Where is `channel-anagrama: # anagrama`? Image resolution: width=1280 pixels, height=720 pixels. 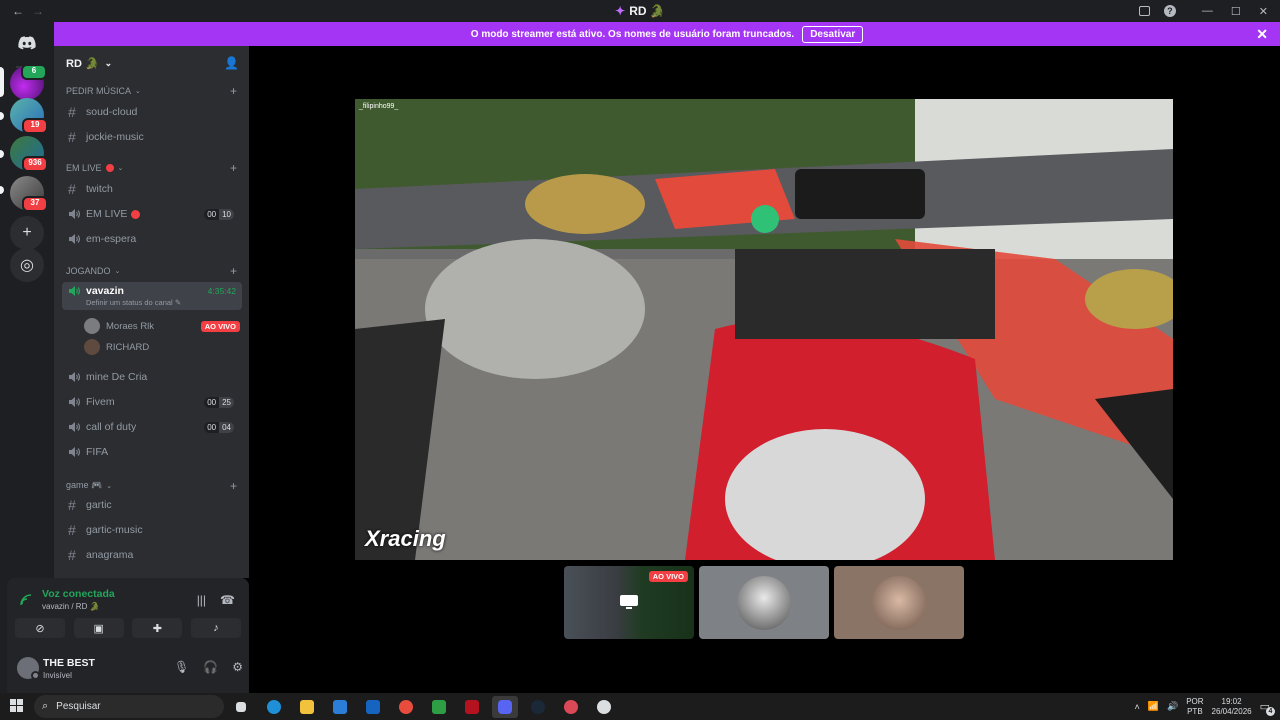
channel-anagrama: # anagrama is located at coordinates (152, 555).